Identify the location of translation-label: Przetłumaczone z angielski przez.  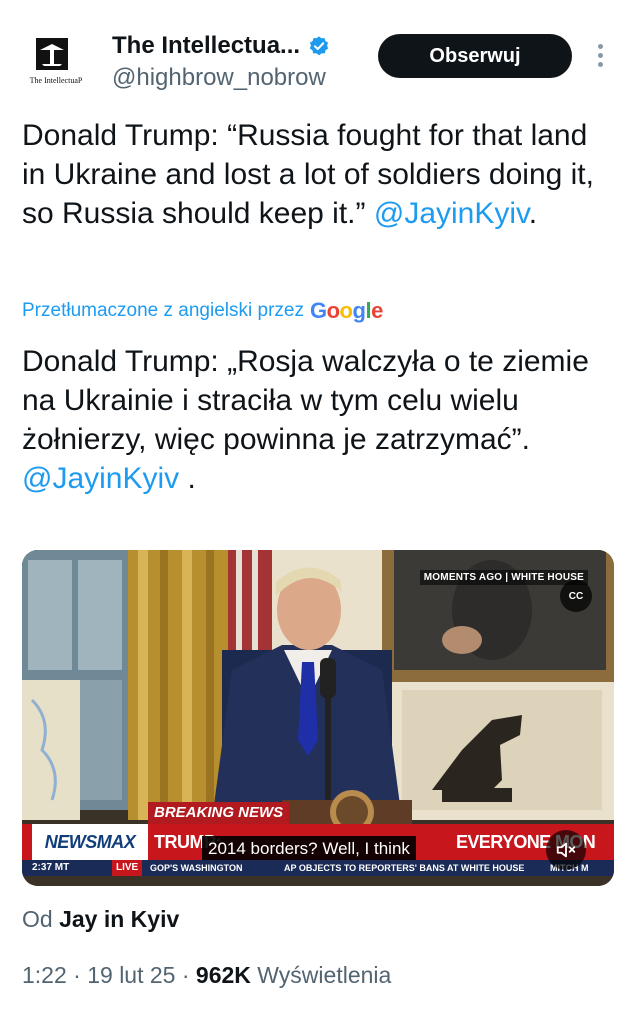
(163, 310).